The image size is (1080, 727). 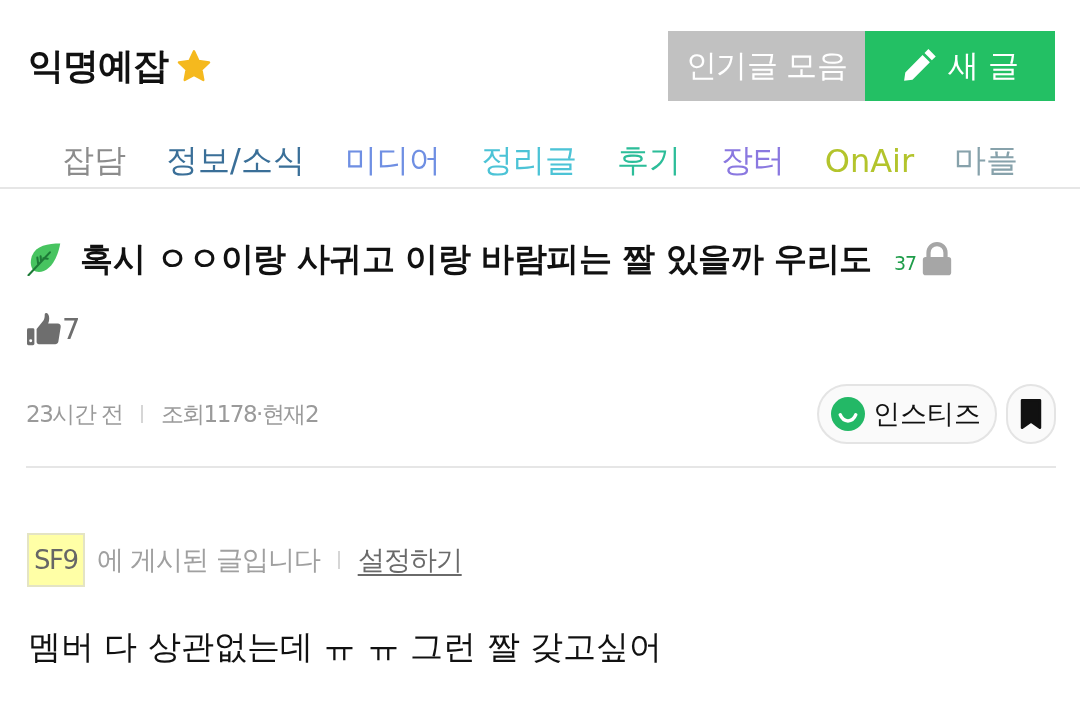 What do you see at coordinates (476, 258) in the screenshot?
I see `post-title: 혹시 ㅇㅇ이랑 사귀고 이랑 바람피는 짤 있을까 우리도` at bounding box center [476, 258].